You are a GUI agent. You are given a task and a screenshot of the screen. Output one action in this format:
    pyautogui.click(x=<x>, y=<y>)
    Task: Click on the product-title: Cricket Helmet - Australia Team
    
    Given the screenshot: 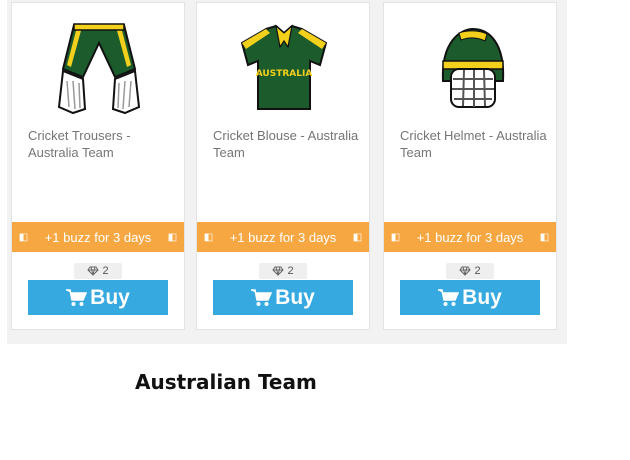 What is the action you would take?
    pyautogui.click(x=474, y=144)
    